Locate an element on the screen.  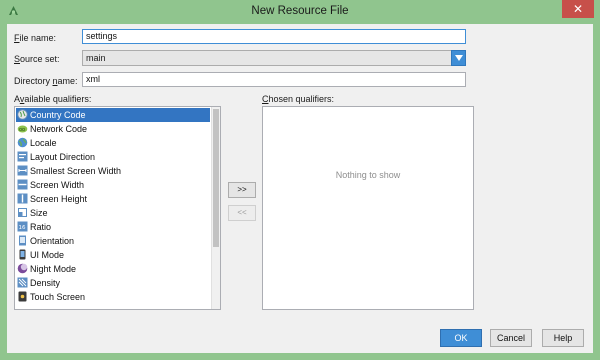
list-item: Density is located at coordinates (113, 283).